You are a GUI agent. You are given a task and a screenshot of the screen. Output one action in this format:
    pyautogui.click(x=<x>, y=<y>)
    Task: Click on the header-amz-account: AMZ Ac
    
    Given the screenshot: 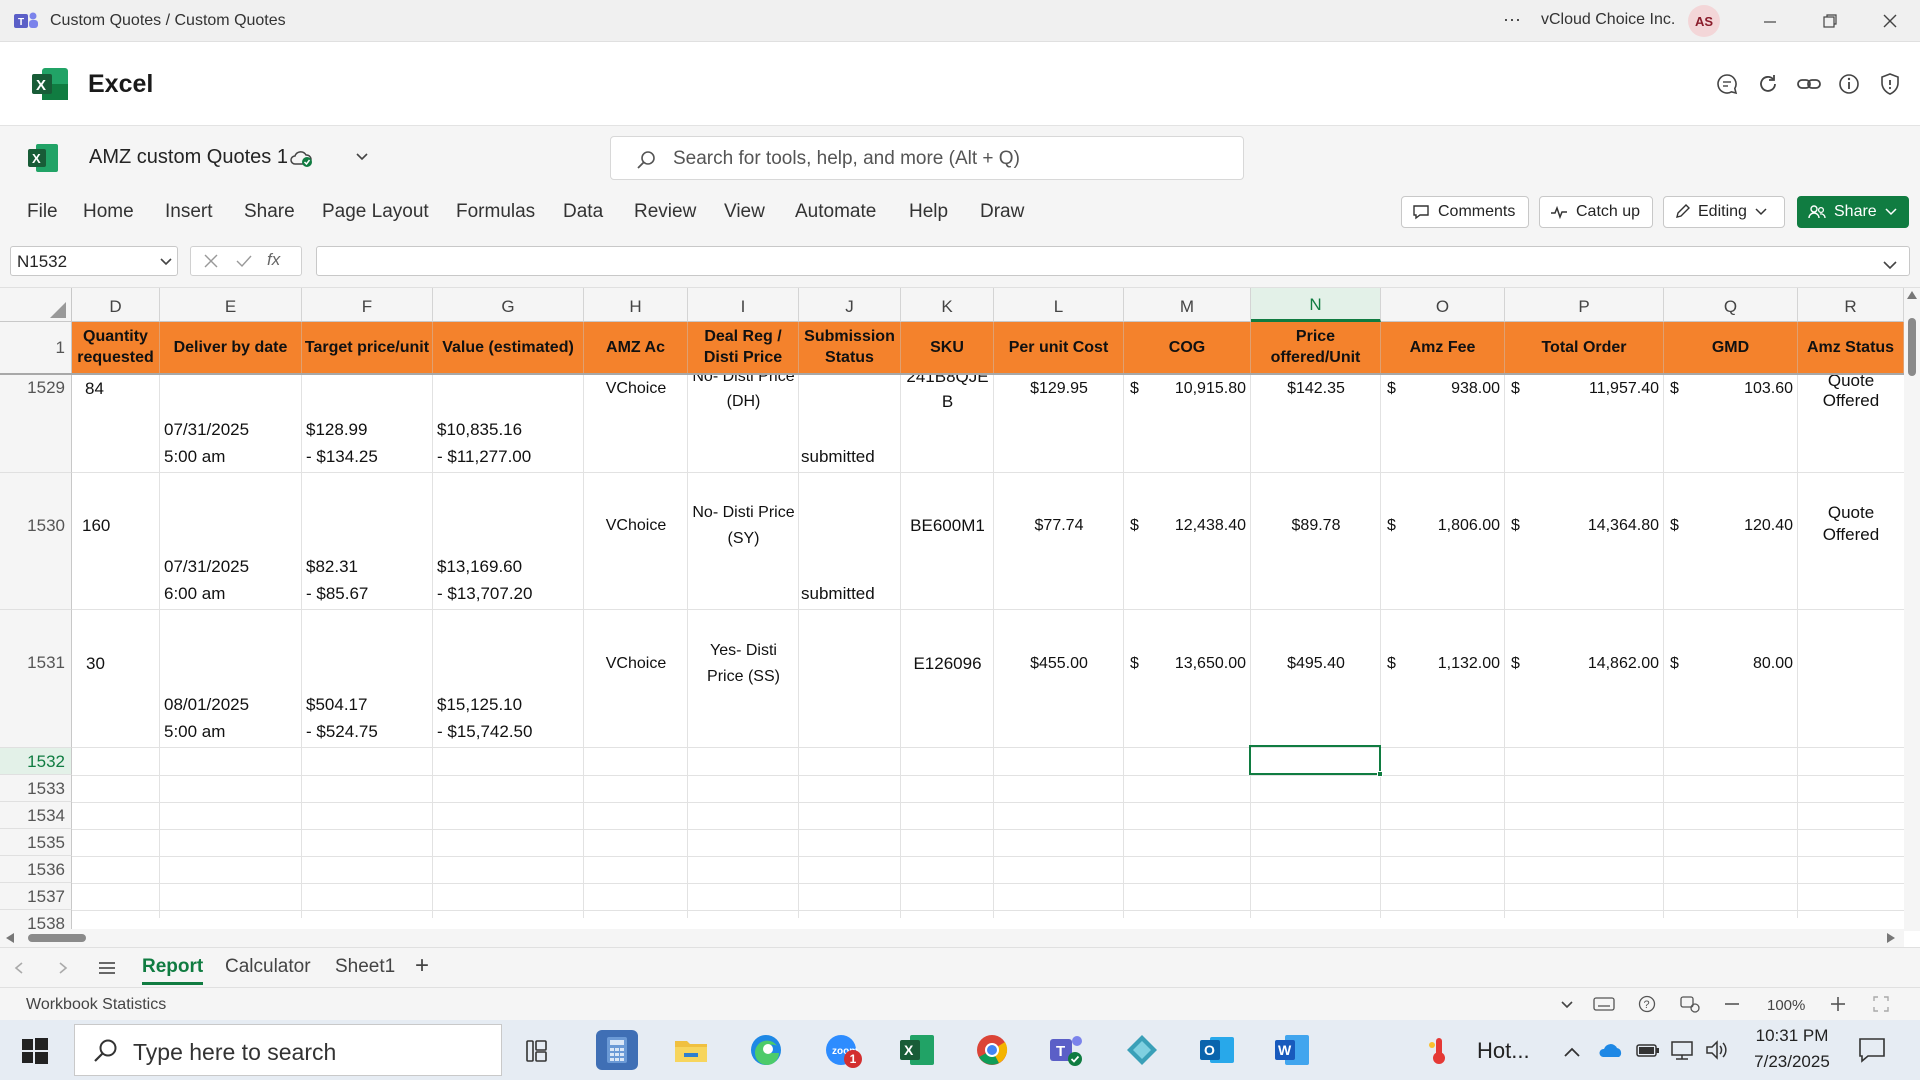 What is the action you would take?
    pyautogui.click(x=636, y=348)
    